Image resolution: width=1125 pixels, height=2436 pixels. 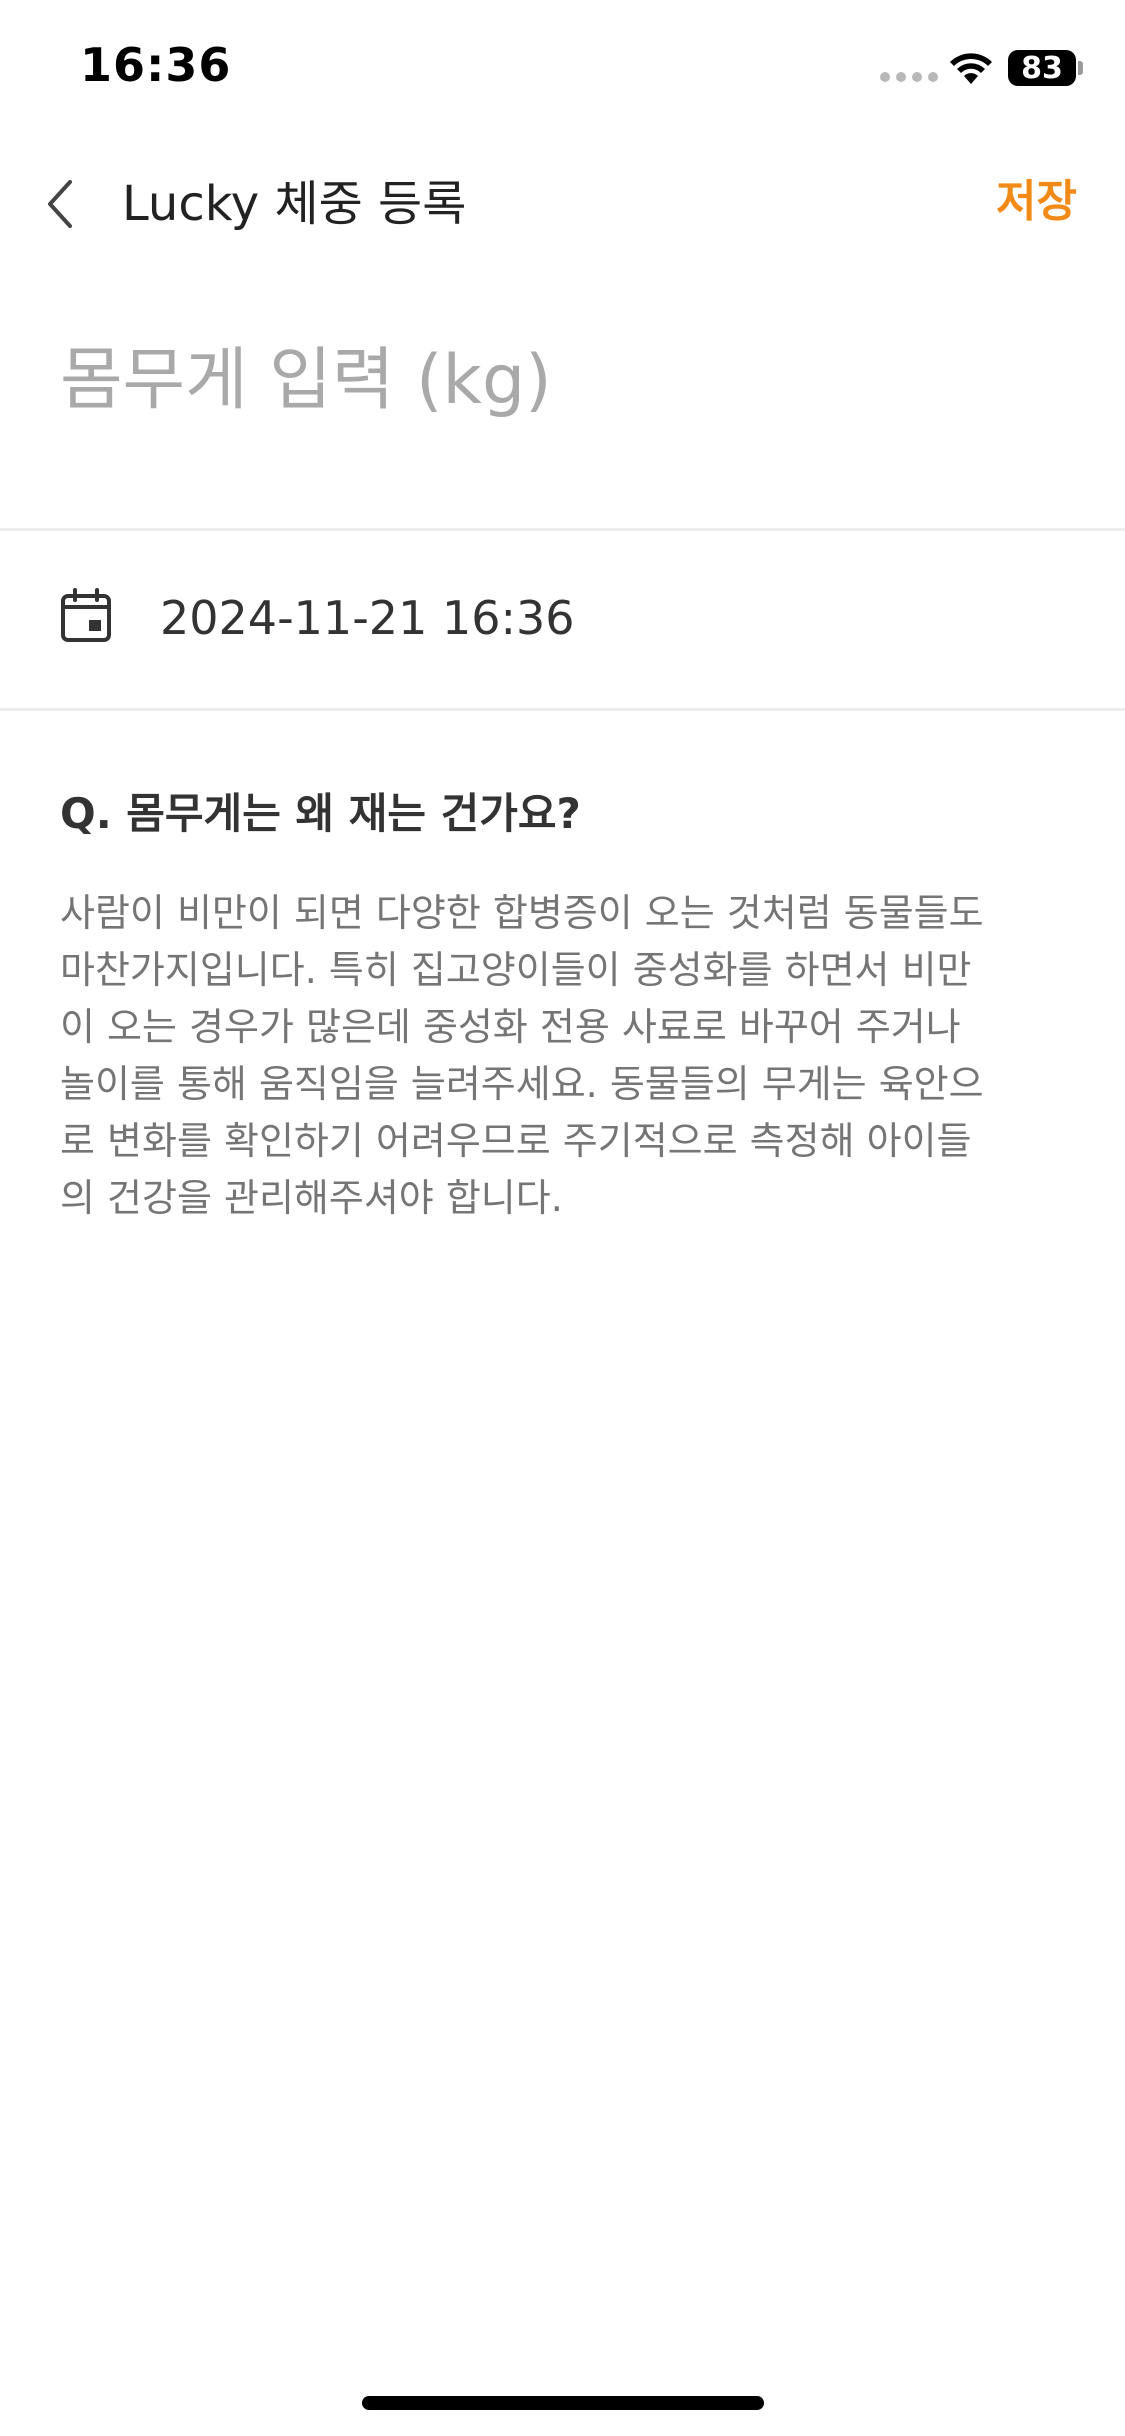 What do you see at coordinates (562, 204) in the screenshot?
I see `navigation-header: Lucky 체중 등록 저장` at bounding box center [562, 204].